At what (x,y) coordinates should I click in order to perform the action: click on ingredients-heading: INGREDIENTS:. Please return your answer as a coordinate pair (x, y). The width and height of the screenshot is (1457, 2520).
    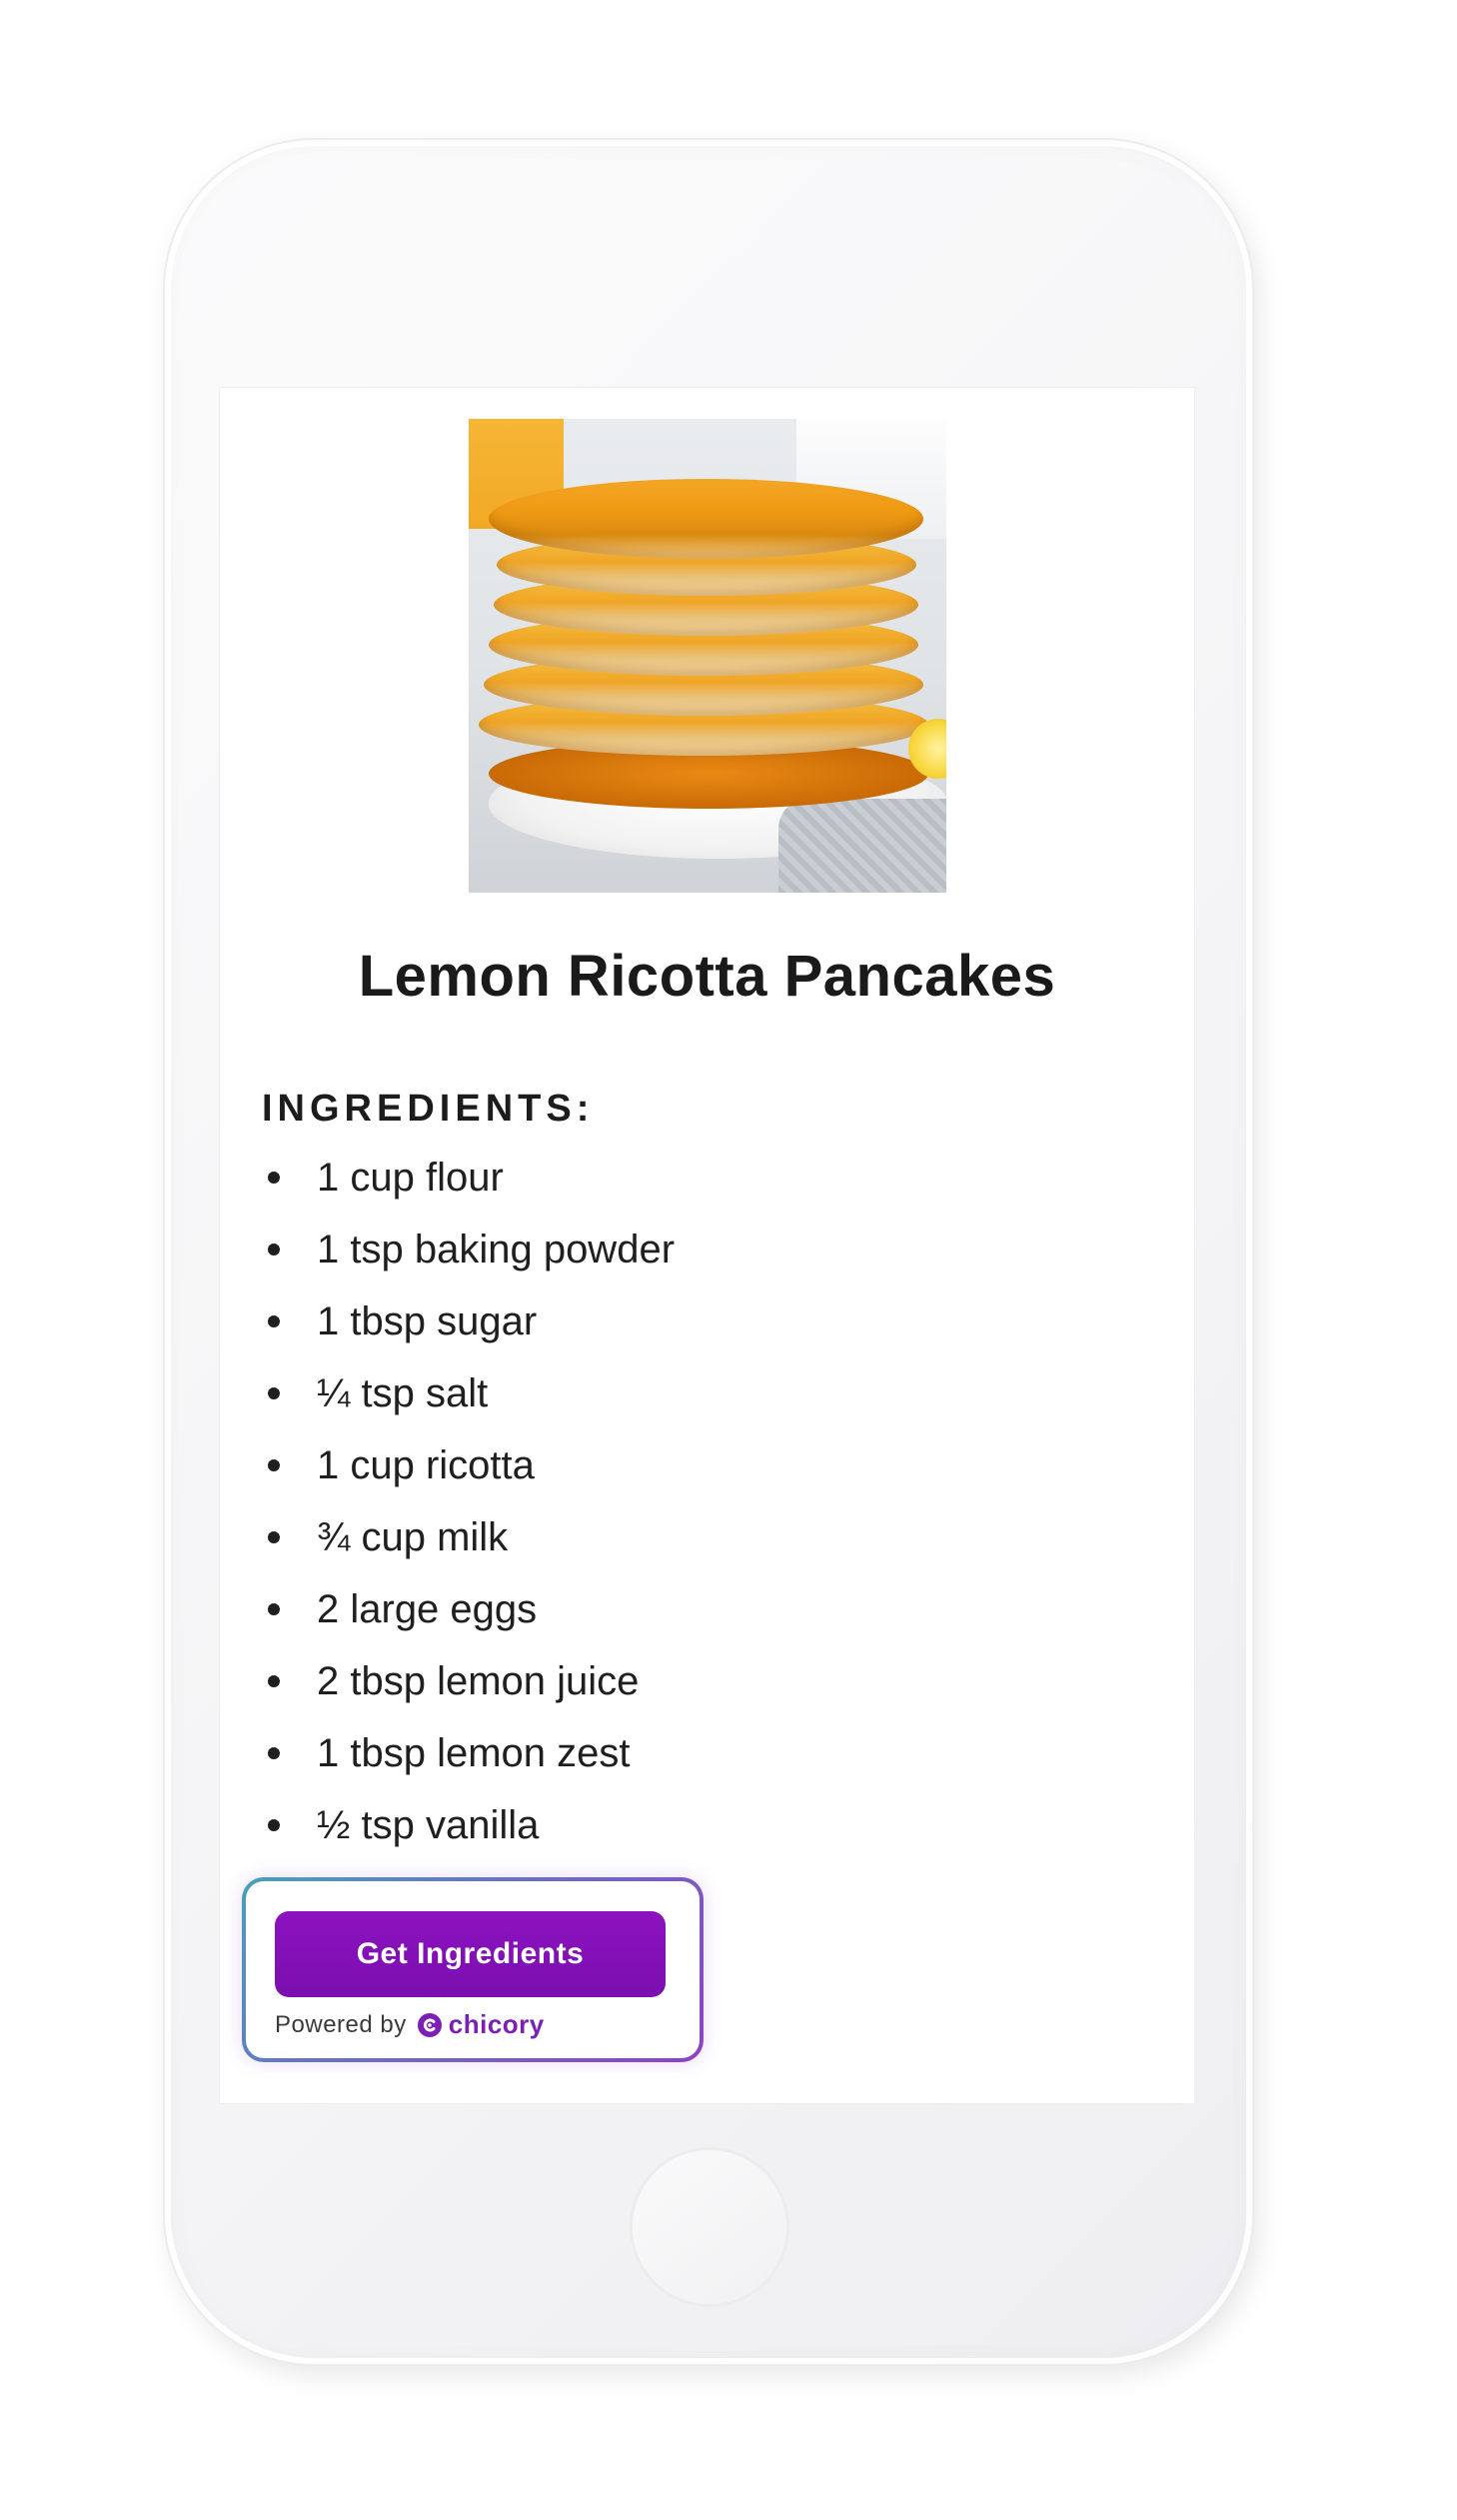
    Looking at the image, I should click on (428, 1109).